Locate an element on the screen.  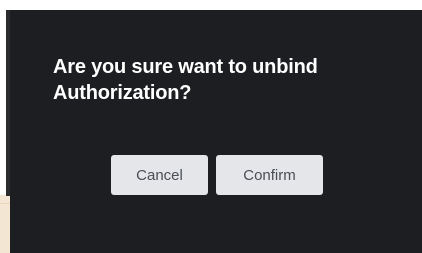
dialog-actions: Cancel Confirm is located at coordinates (217, 175).